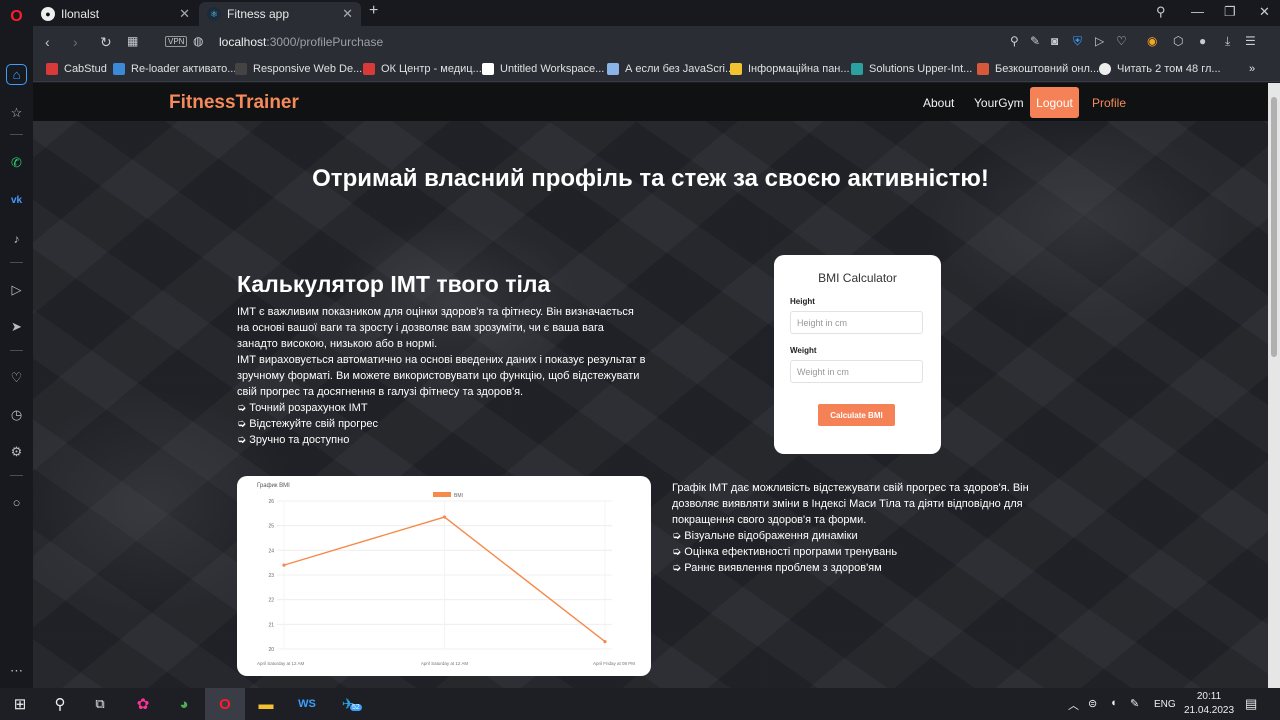 This screenshot has width=1280, height=720. I want to click on windows-start-icon: ⊞, so click(20, 704).